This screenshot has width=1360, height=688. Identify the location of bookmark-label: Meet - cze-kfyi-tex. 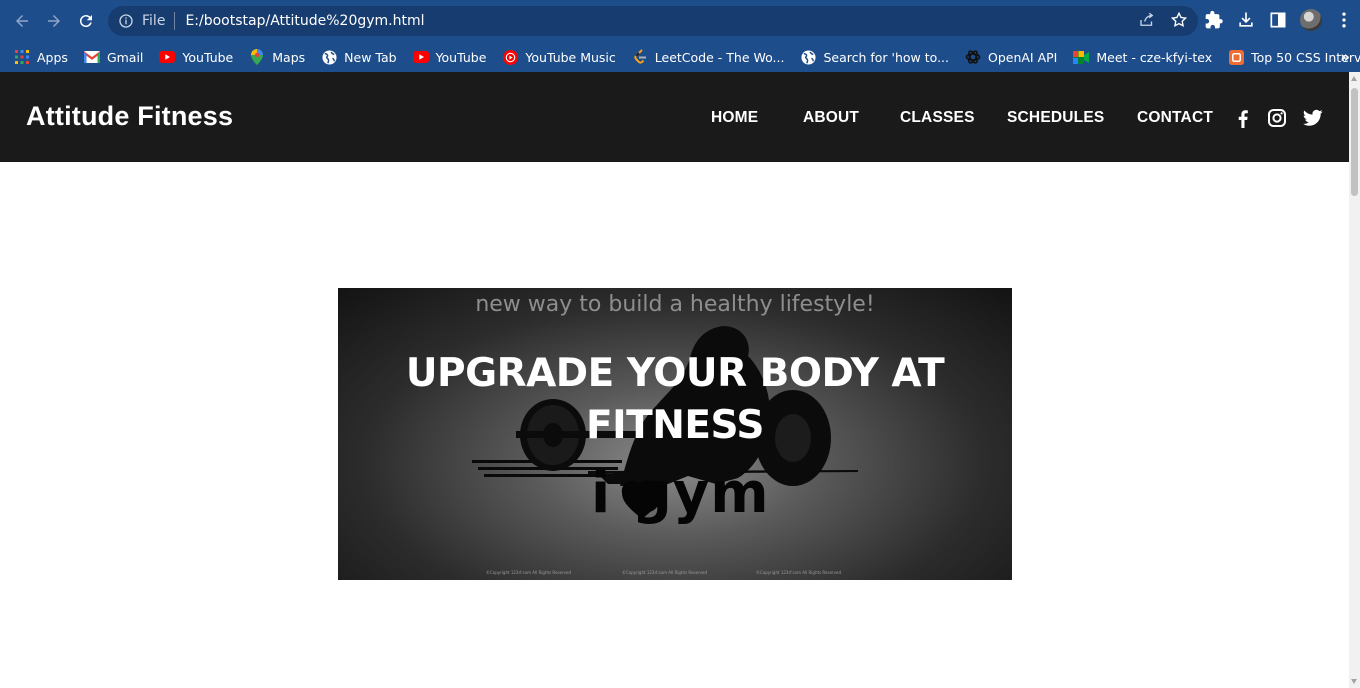
(1154, 57).